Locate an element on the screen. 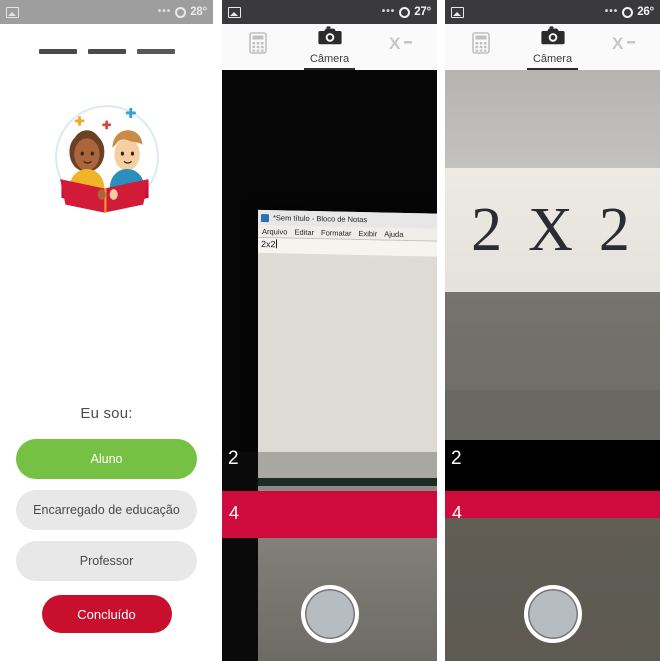 Image resolution: width=660 pixels, height=661 pixels. status-bar-right: ••• 28° is located at coordinates (182, 12).